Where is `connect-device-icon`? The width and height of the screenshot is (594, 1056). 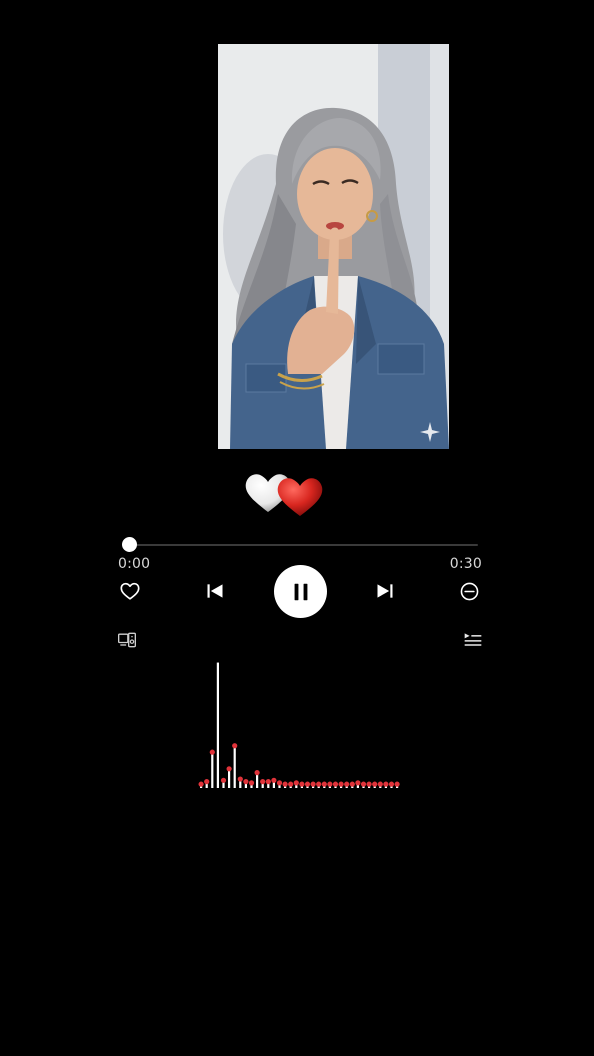
connect-device-icon is located at coordinates (127, 640).